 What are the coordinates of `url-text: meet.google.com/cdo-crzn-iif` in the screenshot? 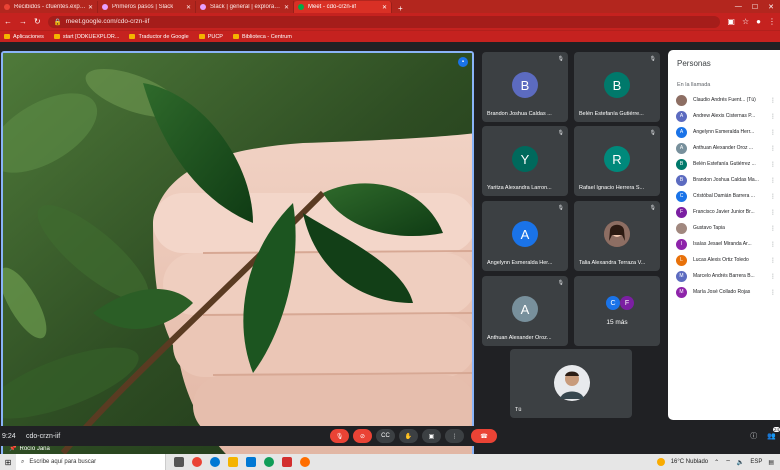 It's located at (107, 21).